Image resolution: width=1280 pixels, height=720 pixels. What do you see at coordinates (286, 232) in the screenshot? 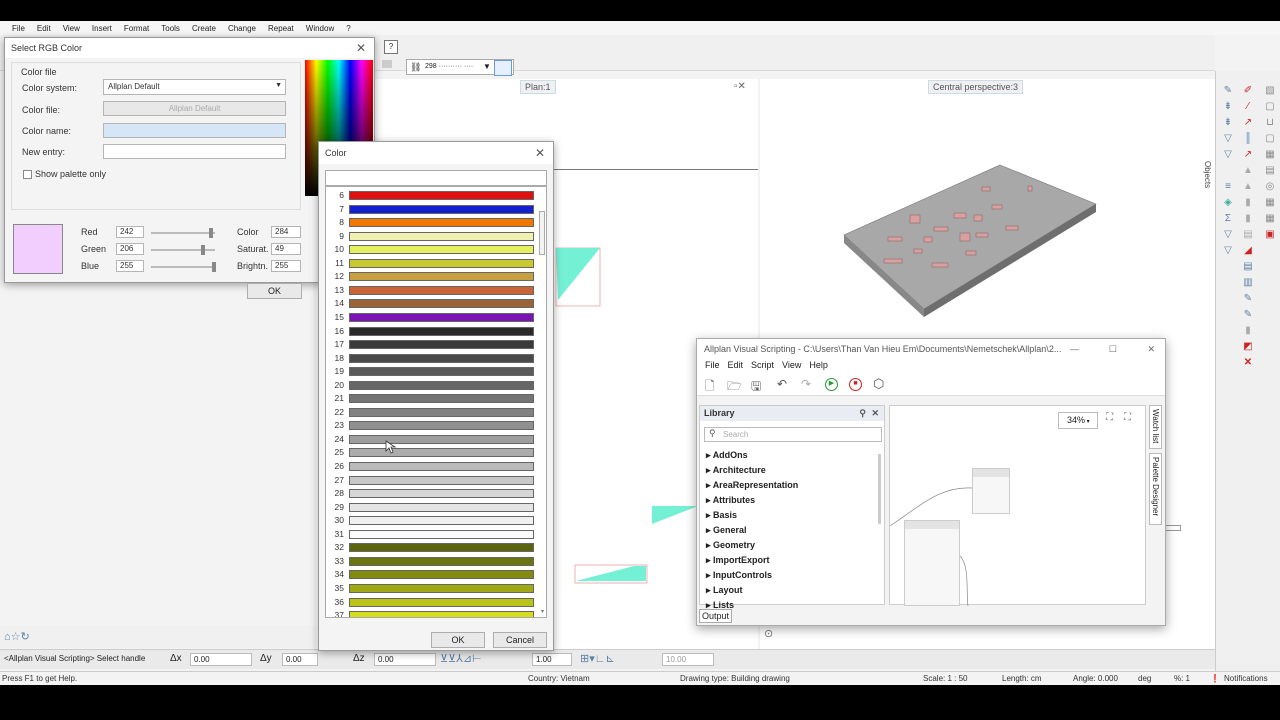
I see `hue-input: 284` at bounding box center [286, 232].